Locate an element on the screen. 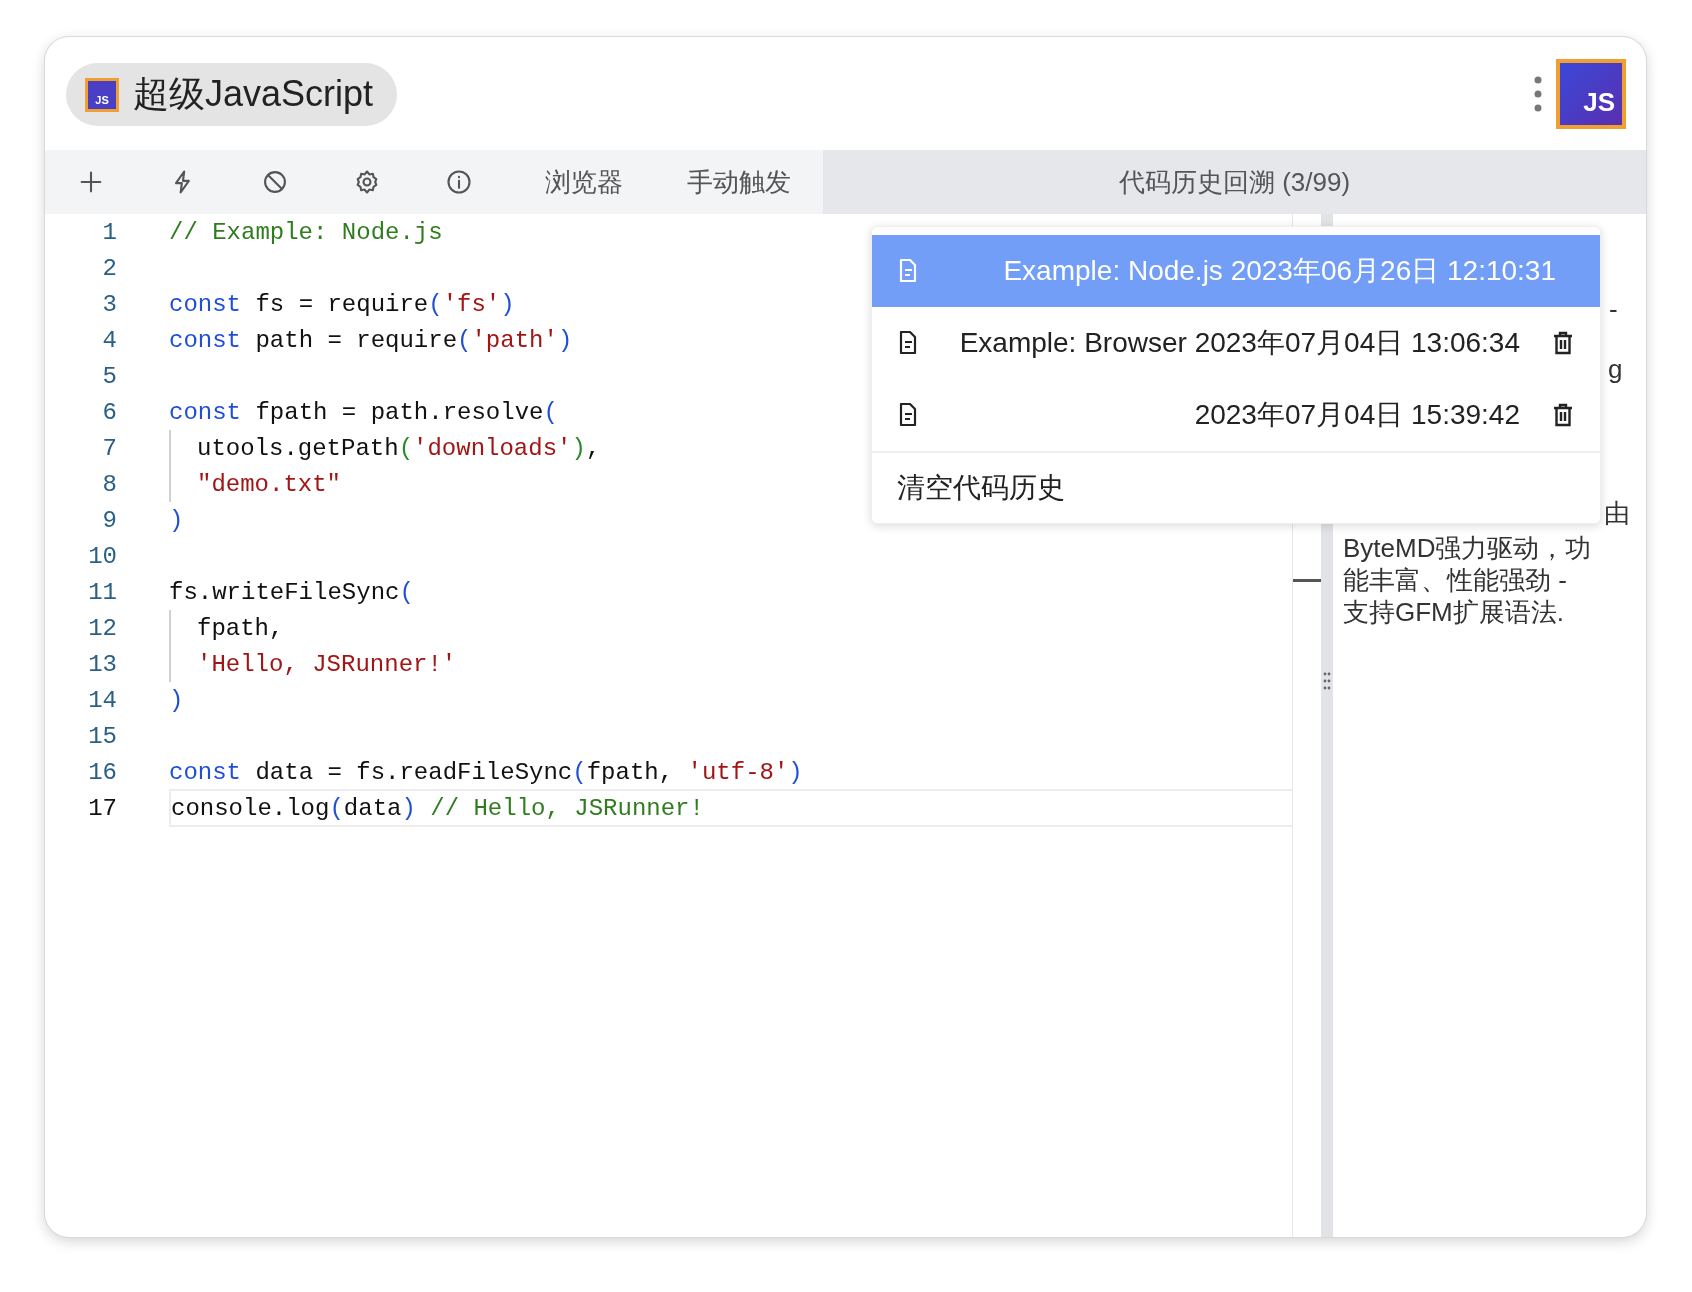 Image resolution: width=1692 pixels, height=1292 pixels. preview-text: g is located at coordinates (1615, 369).